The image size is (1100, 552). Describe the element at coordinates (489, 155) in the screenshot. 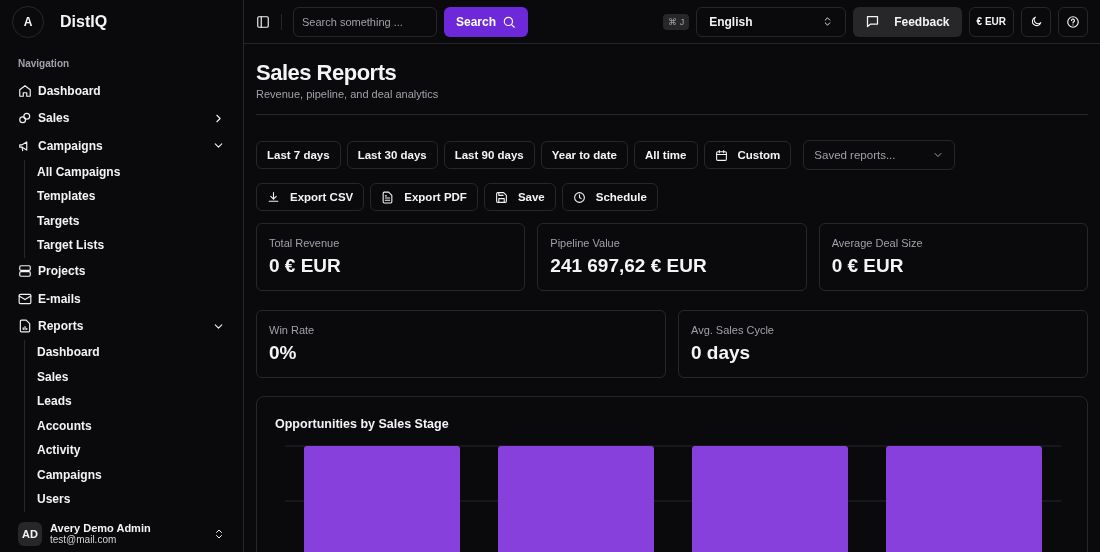

I see `date-range-button: Last 90 days` at that location.